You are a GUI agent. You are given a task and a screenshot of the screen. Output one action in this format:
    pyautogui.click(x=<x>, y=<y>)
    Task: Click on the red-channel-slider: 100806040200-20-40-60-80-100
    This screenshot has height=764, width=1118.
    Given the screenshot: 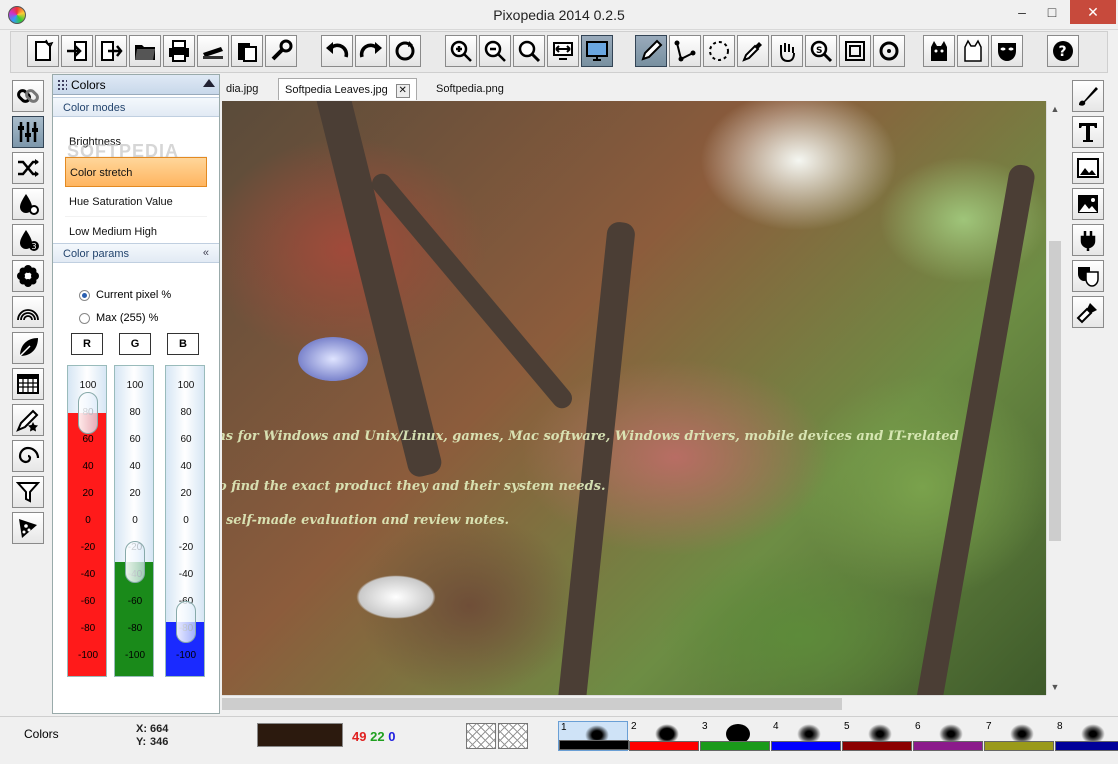 What is the action you would take?
    pyautogui.click(x=87, y=521)
    